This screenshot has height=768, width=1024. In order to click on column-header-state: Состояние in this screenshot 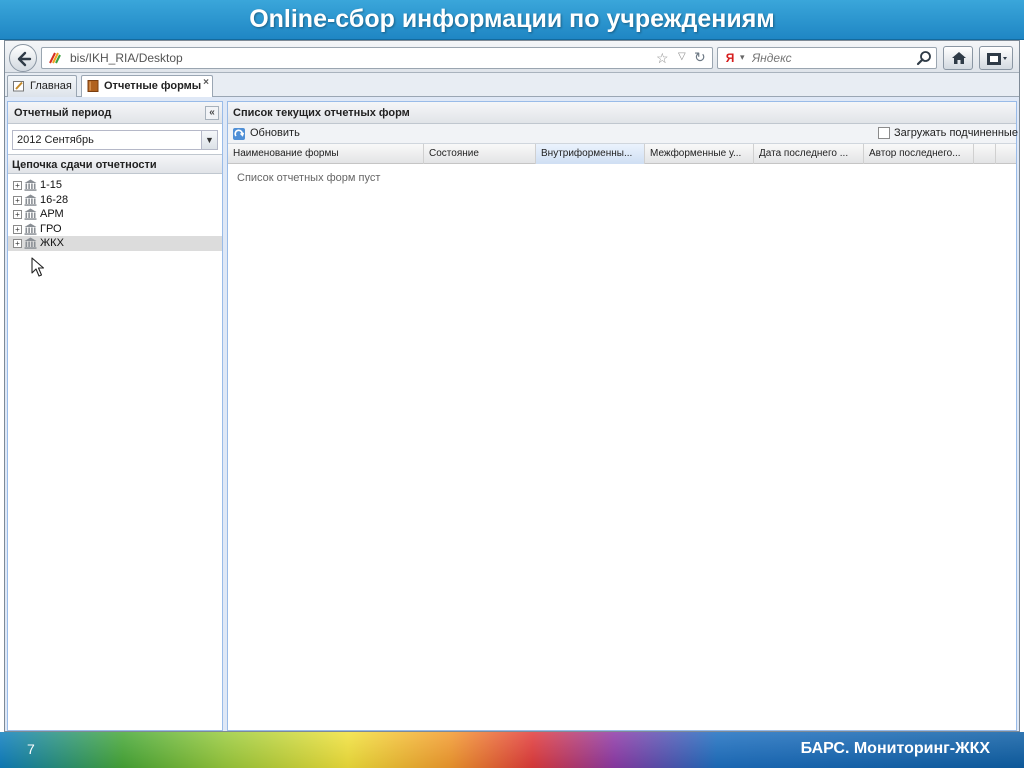, I will do `click(480, 154)`.